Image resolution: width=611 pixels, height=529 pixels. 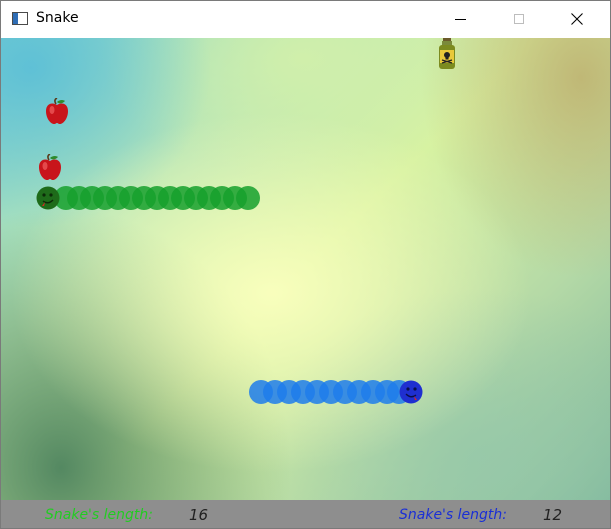 I want to click on player2-length-label: Snake's length:, so click(x=453, y=515).